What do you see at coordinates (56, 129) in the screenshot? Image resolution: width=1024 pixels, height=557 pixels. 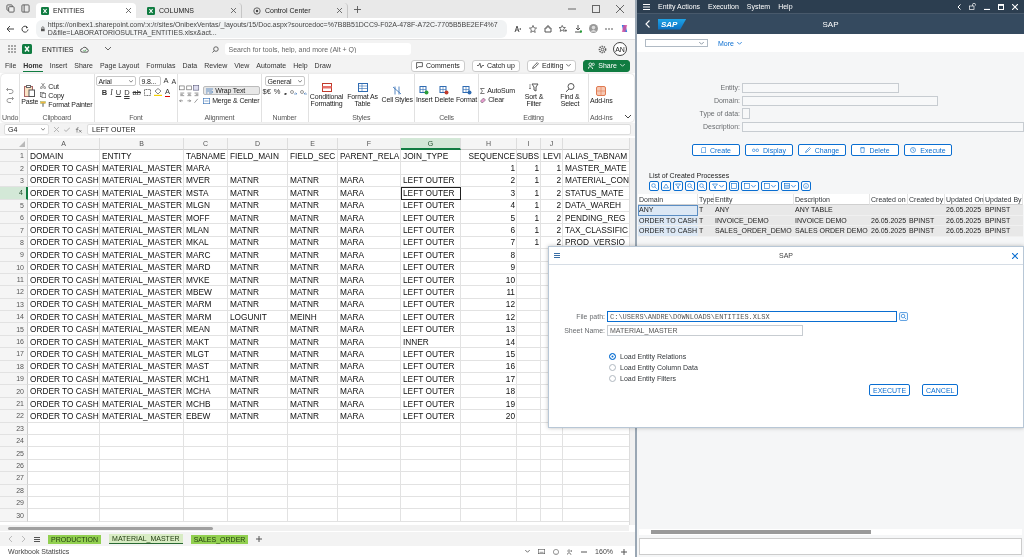 I see `cancel-icon` at bounding box center [56, 129].